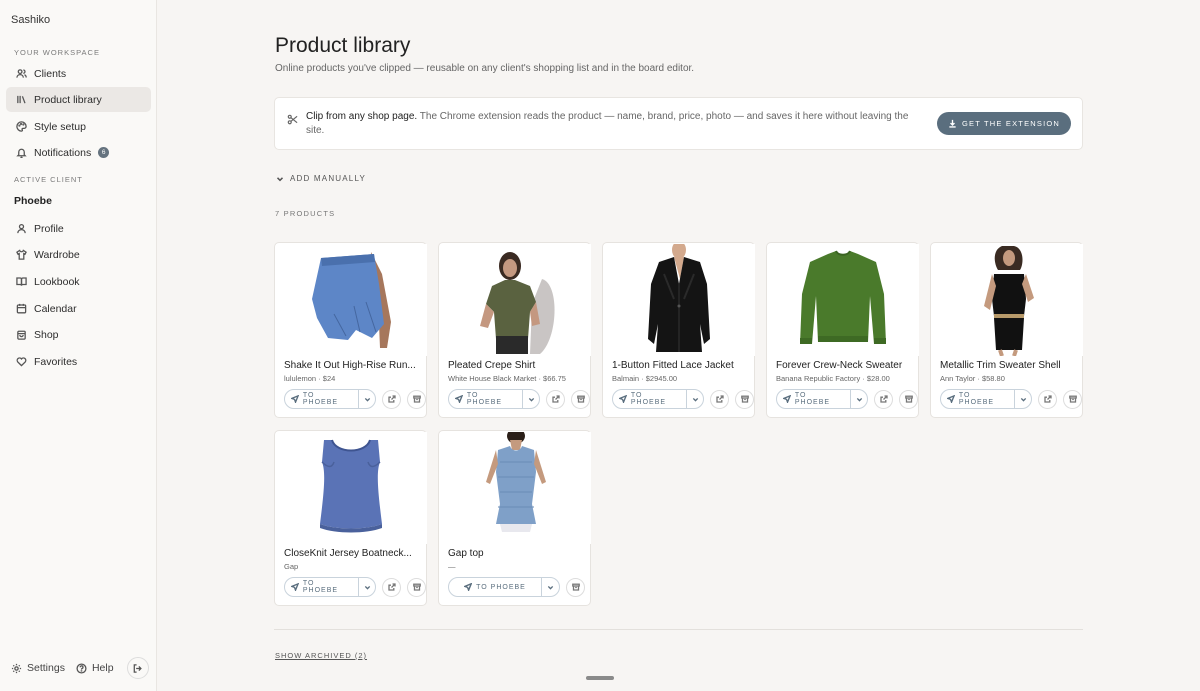 This screenshot has width=1200, height=691. I want to click on product-card: Gap top — TO PHOEBE, so click(514, 518).